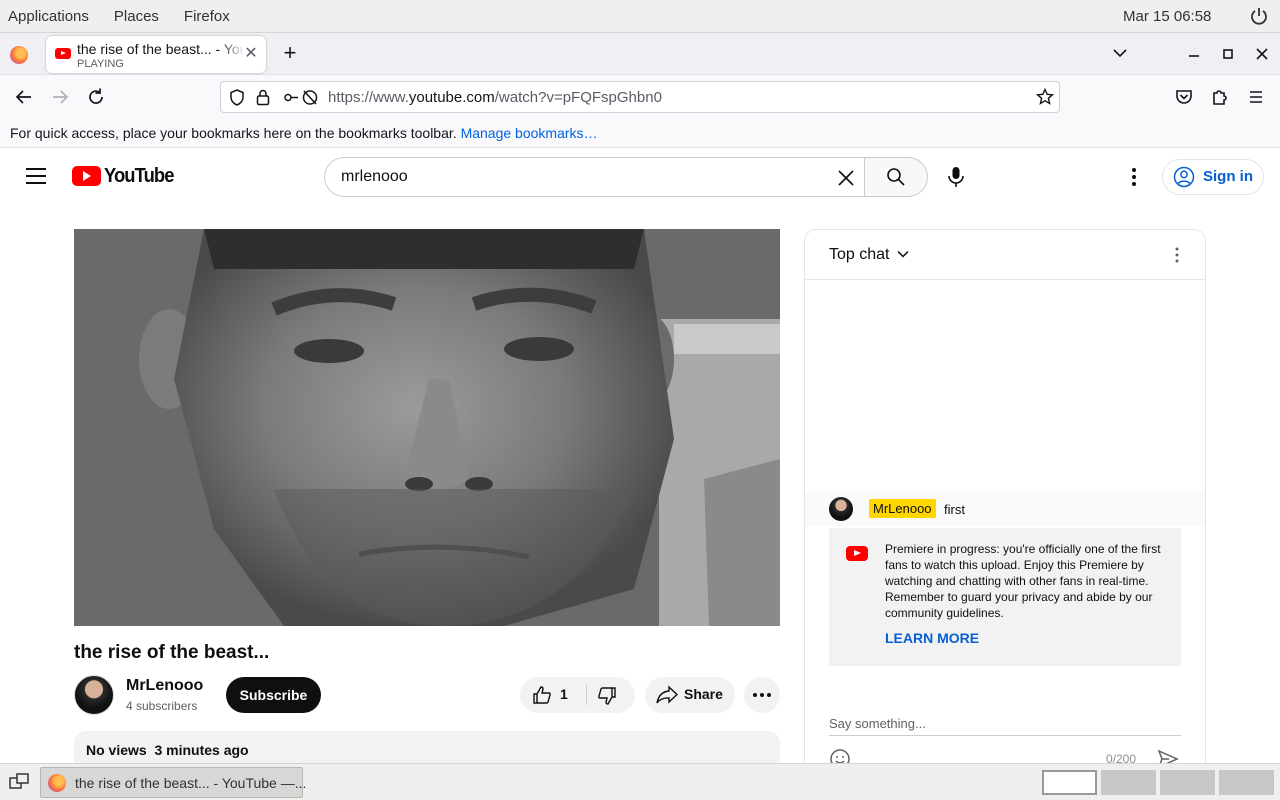 The width and height of the screenshot is (1280, 800). Describe the element at coordinates (846, 178) in the screenshot. I see `clear-search-icon` at that location.